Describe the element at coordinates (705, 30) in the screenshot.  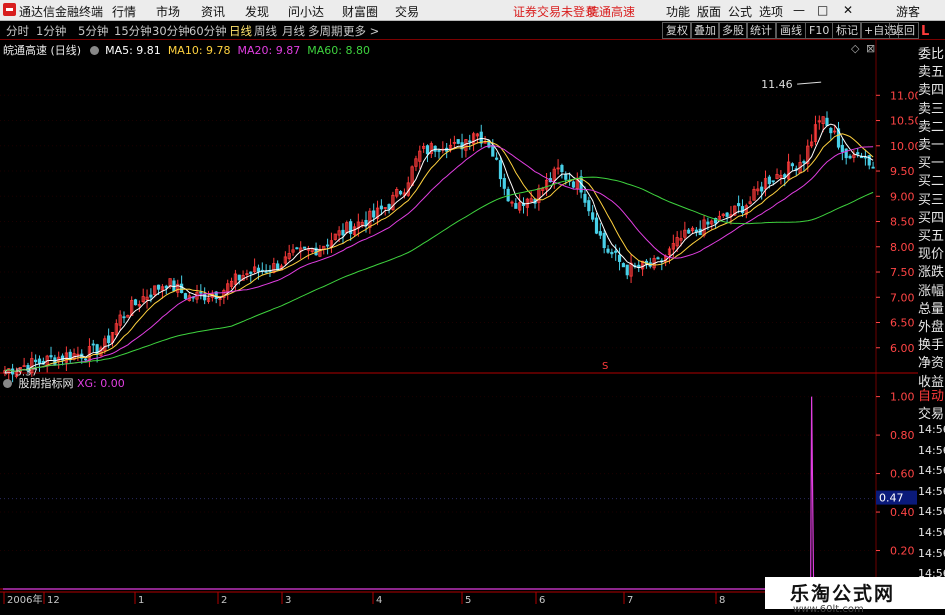
I see `overlay-button: 叠加` at that location.